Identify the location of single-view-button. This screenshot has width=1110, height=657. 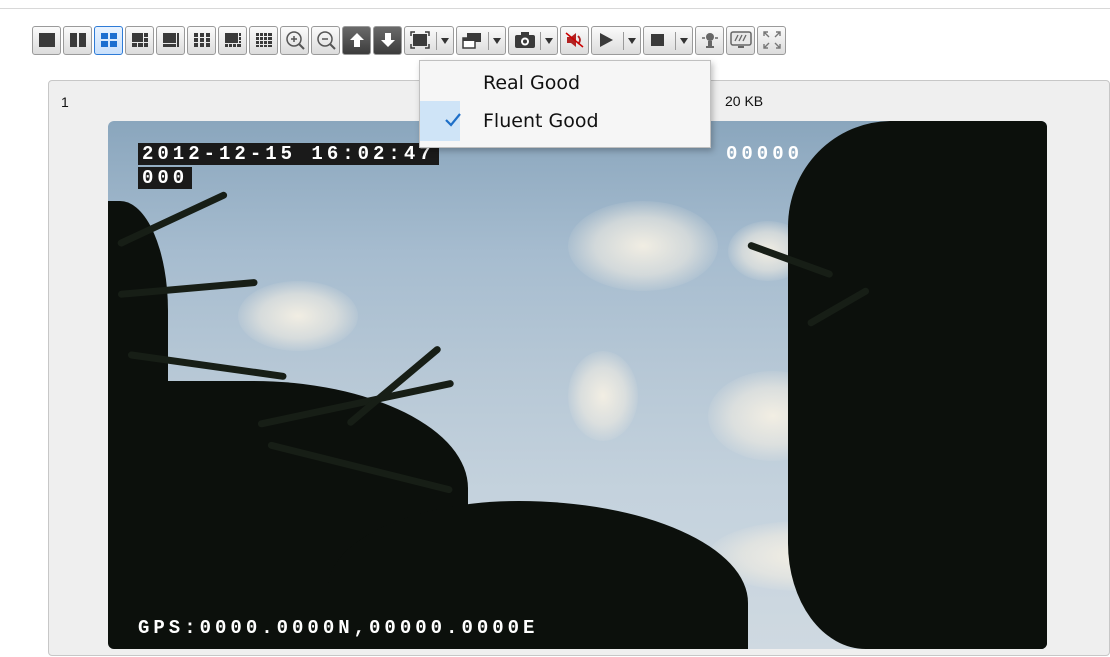
(46, 40).